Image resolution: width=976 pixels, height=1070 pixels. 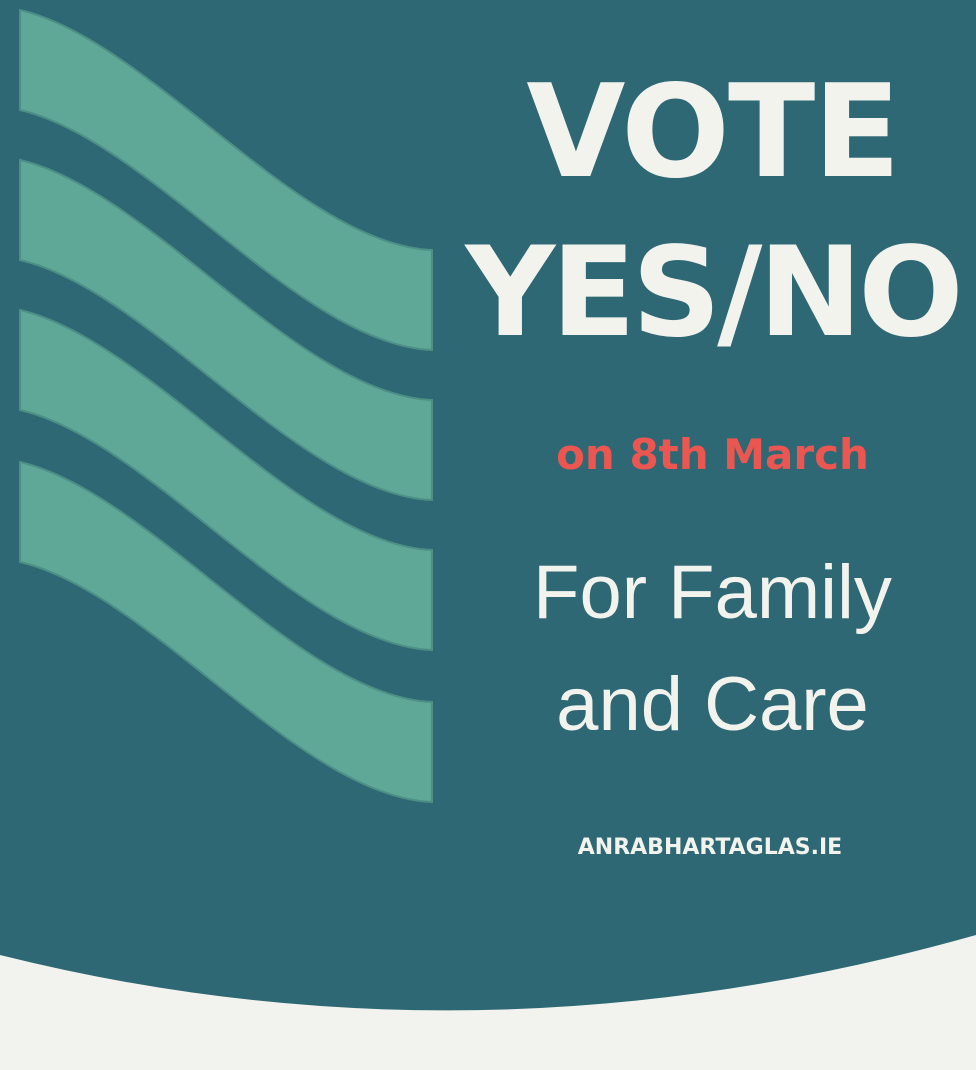 I want to click on headline-vote: VOTE, so click(x=713, y=132).